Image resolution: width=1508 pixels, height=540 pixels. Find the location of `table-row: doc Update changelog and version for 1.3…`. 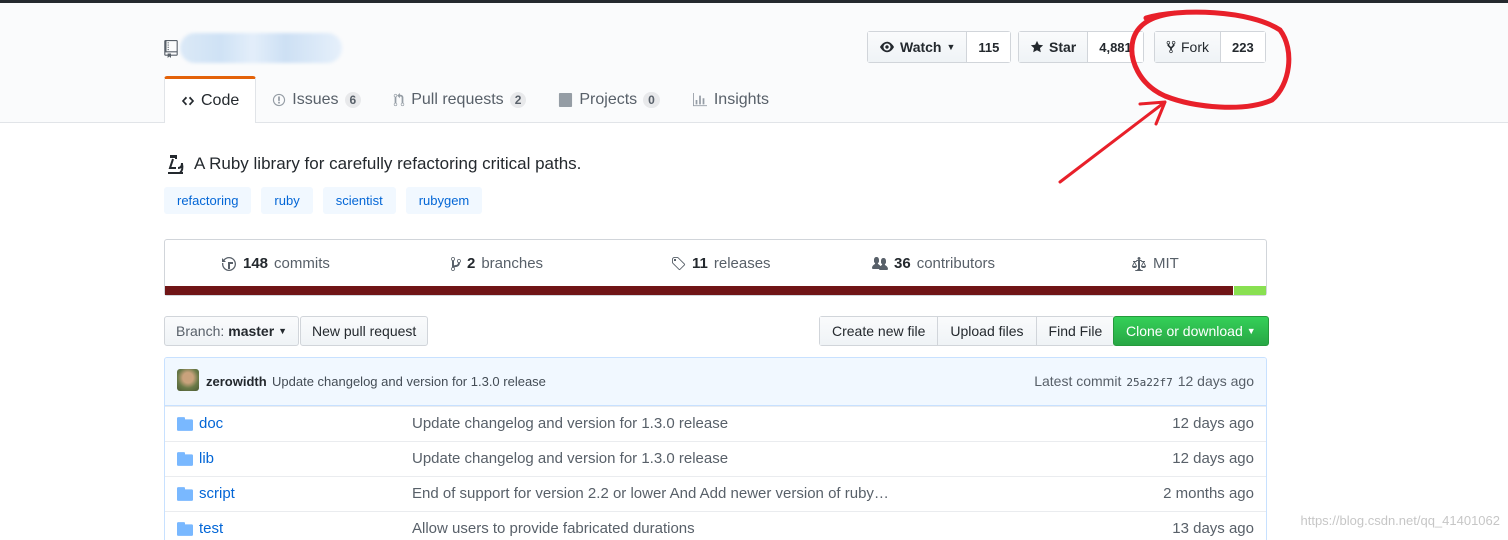

table-row: doc Update changelog and version for 1.3… is located at coordinates (715, 423).